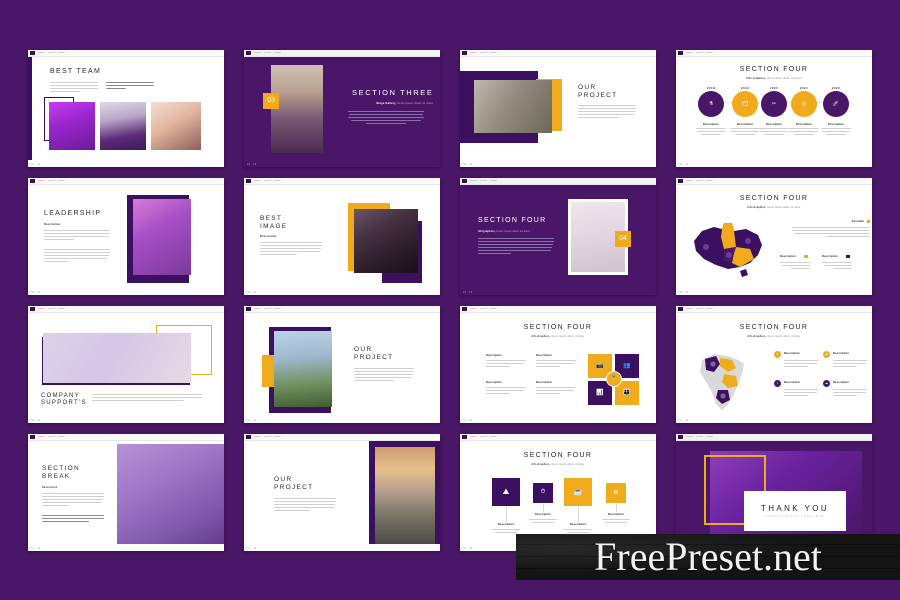 Image resolution: width=900 pixels, height=600 pixels. I want to click on timeline-label: Description, so click(711, 124).